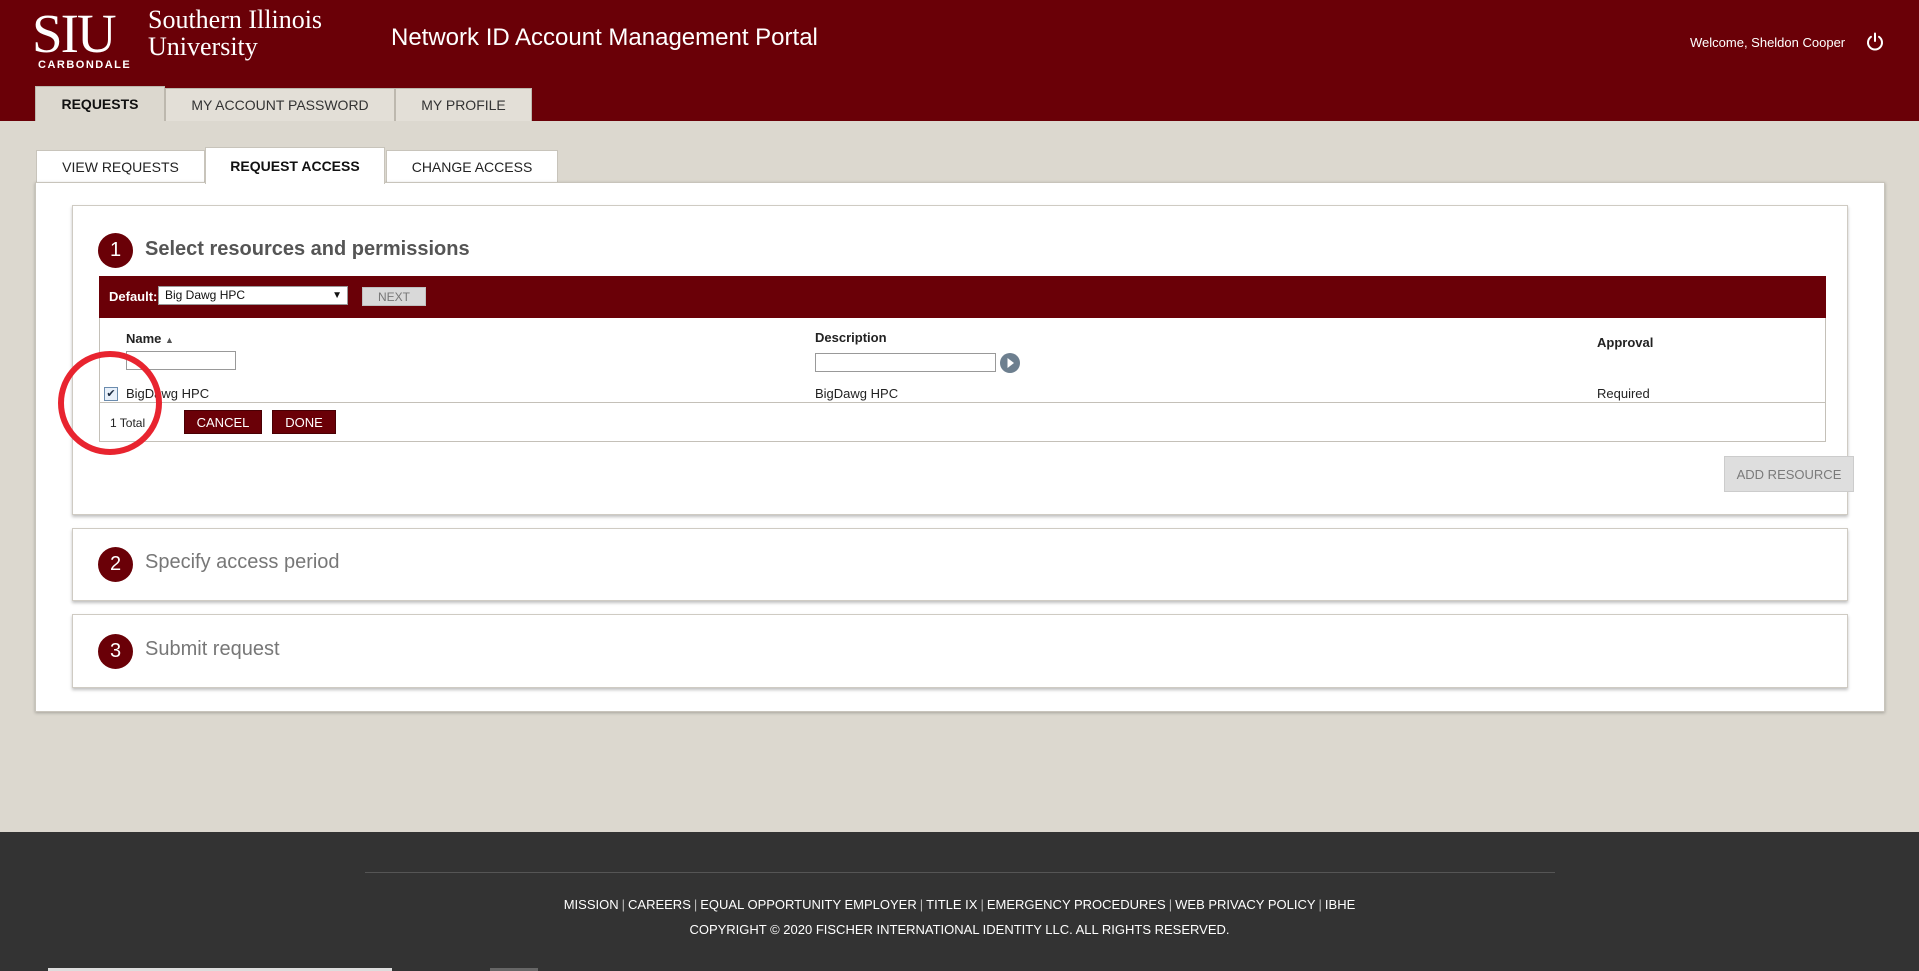  What do you see at coordinates (591, 904) in the screenshot?
I see `footer-link-mission: MISSION` at bounding box center [591, 904].